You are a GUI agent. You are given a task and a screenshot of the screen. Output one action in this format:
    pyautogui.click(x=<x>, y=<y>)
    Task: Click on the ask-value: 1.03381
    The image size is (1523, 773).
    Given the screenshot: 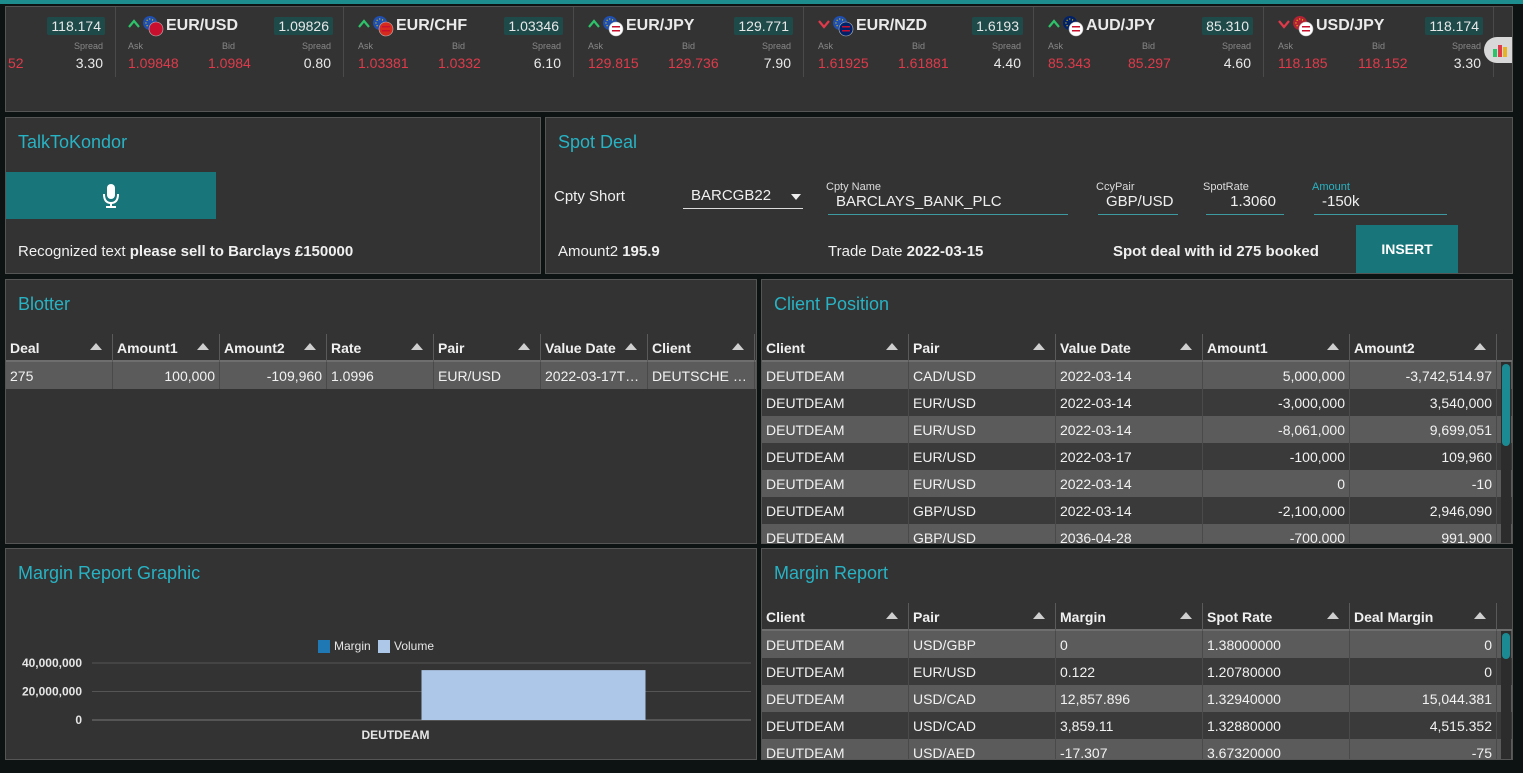 What is the action you would take?
    pyautogui.click(x=383, y=63)
    